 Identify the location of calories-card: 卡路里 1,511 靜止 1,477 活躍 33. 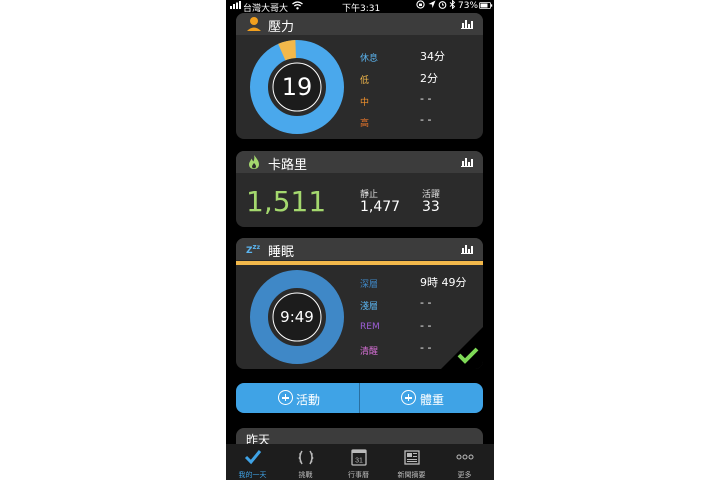
(359, 189).